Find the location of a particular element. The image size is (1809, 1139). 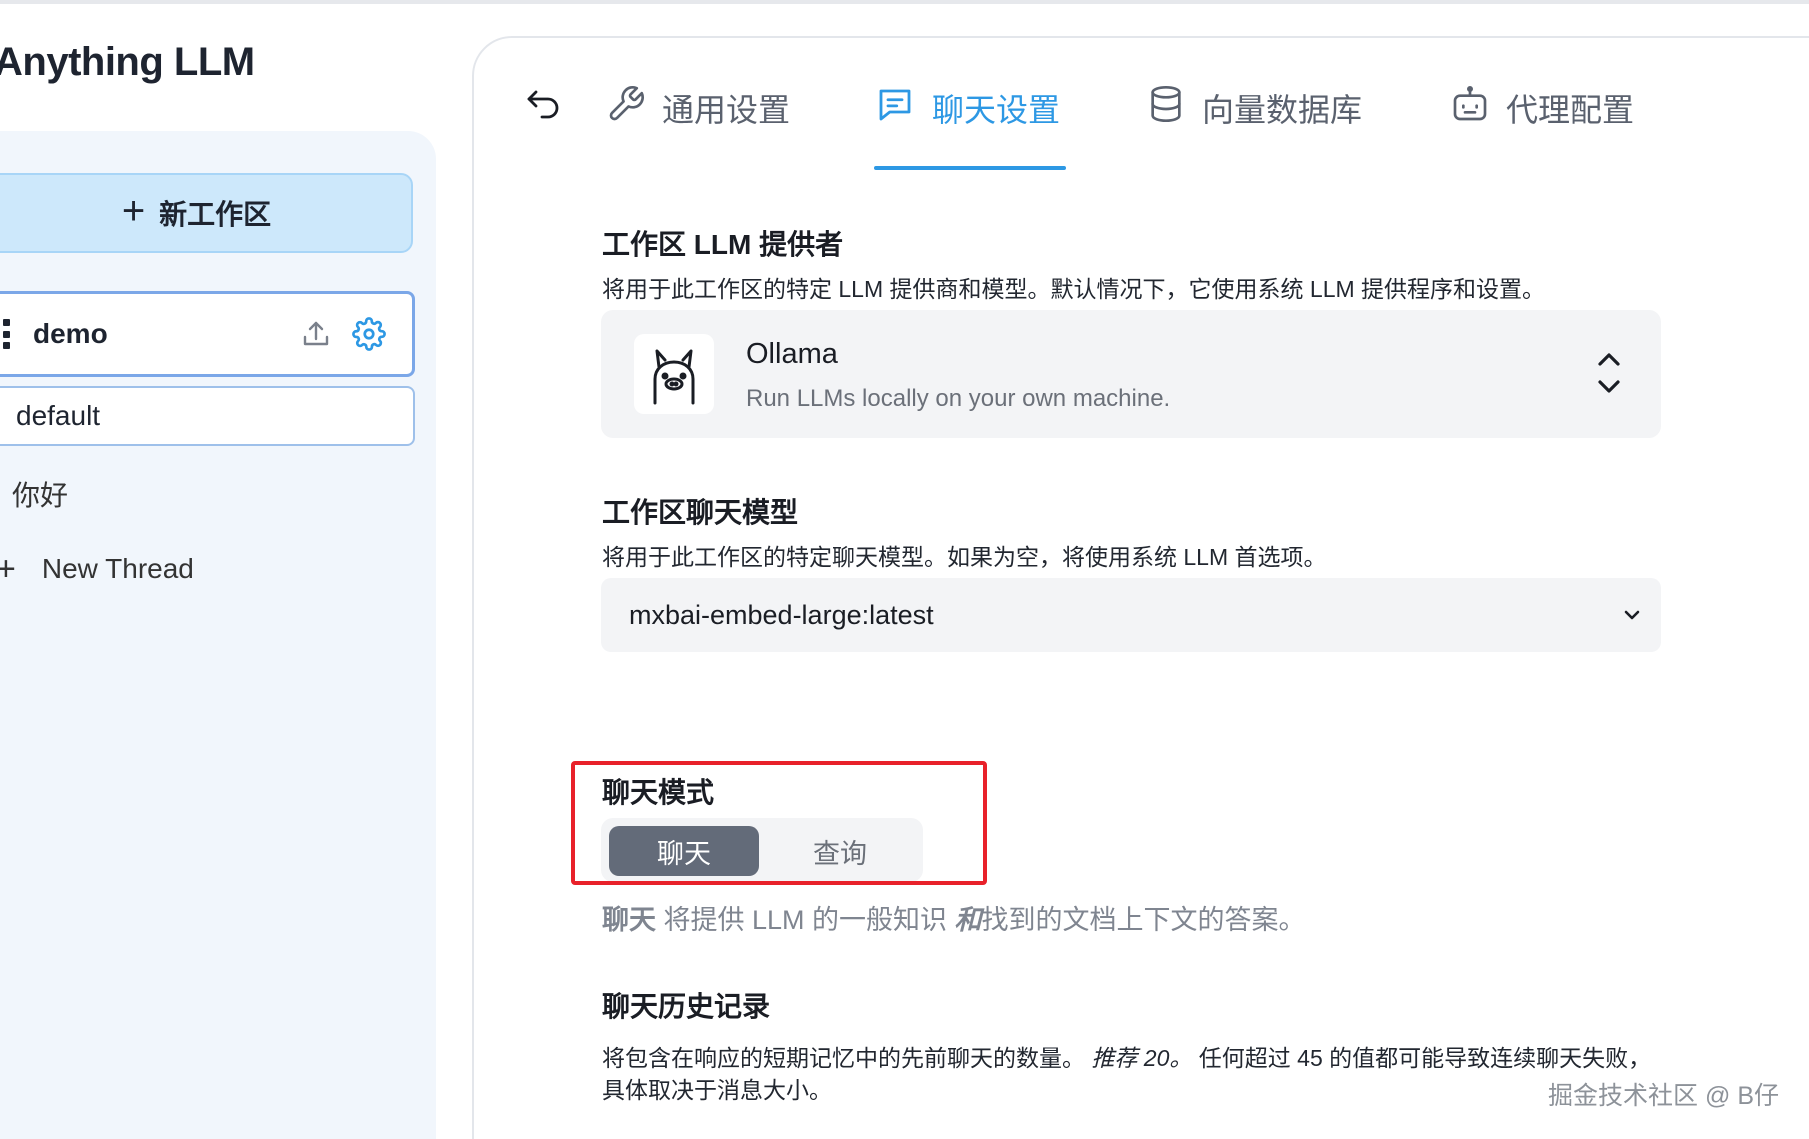

chat-model-select: mxbai-embed-large:latest is located at coordinates (1131, 615).